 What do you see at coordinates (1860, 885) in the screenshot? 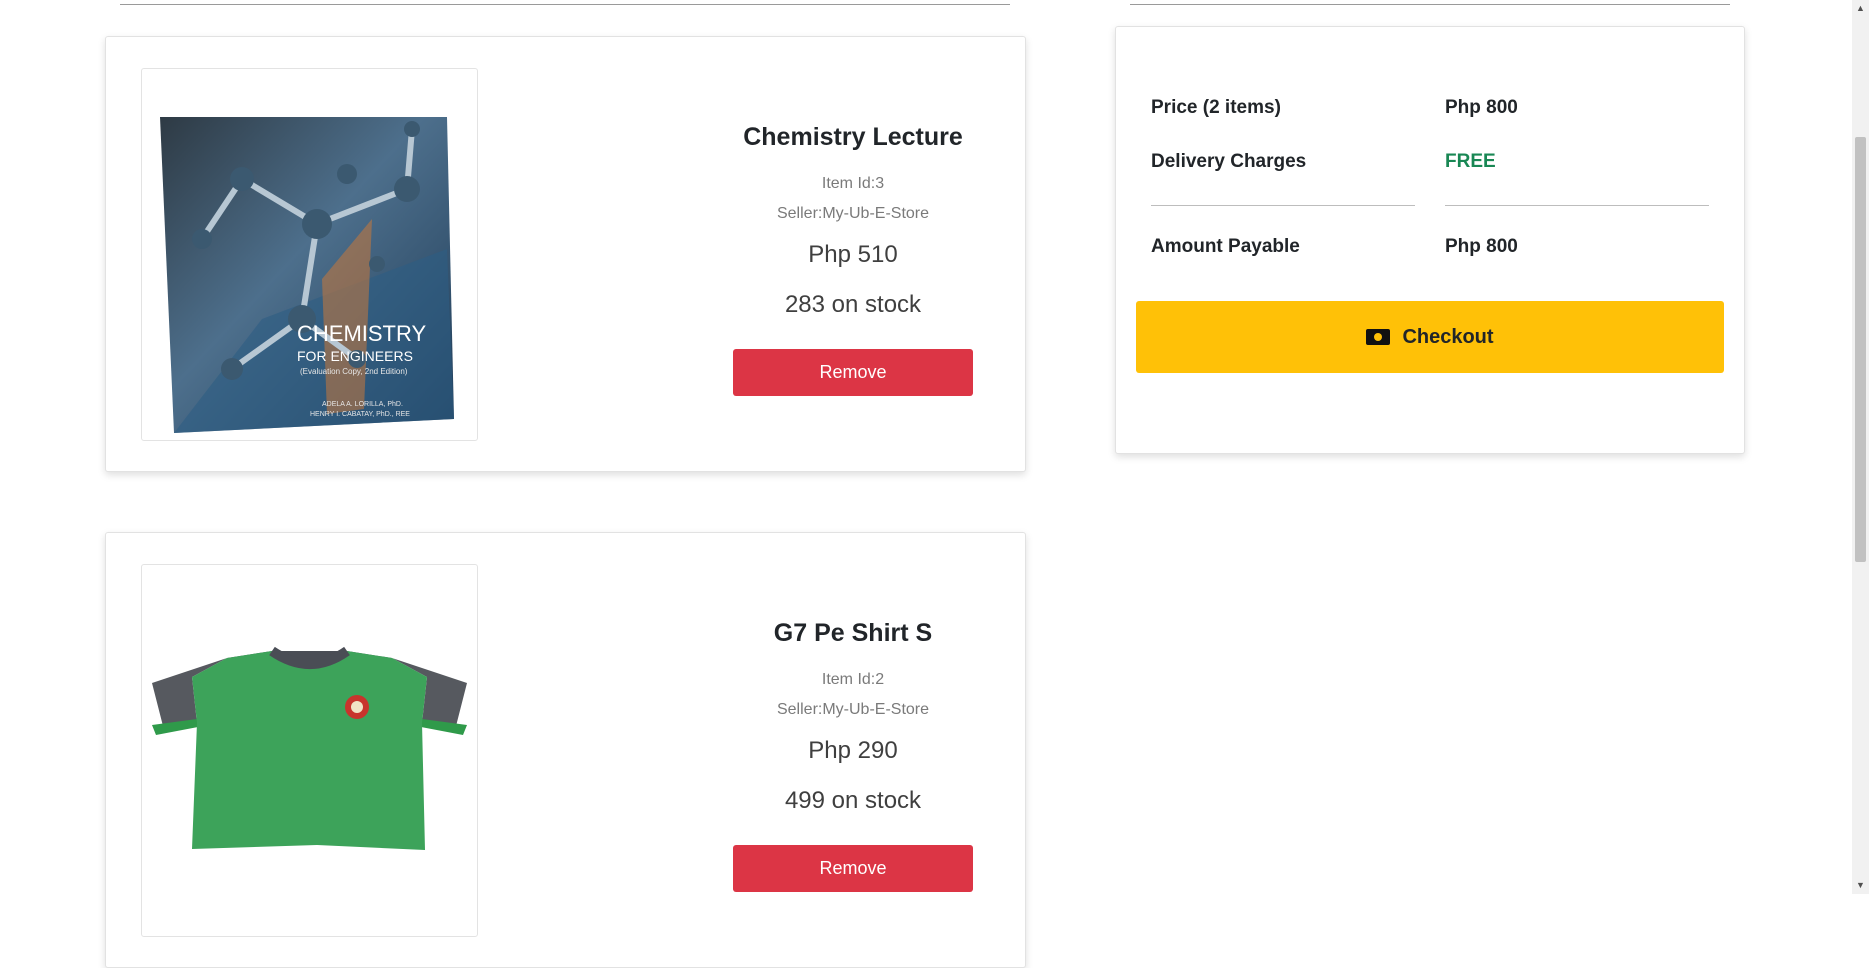
I see `scroll-down-arrow-icon: ▼` at bounding box center [1860, 885].